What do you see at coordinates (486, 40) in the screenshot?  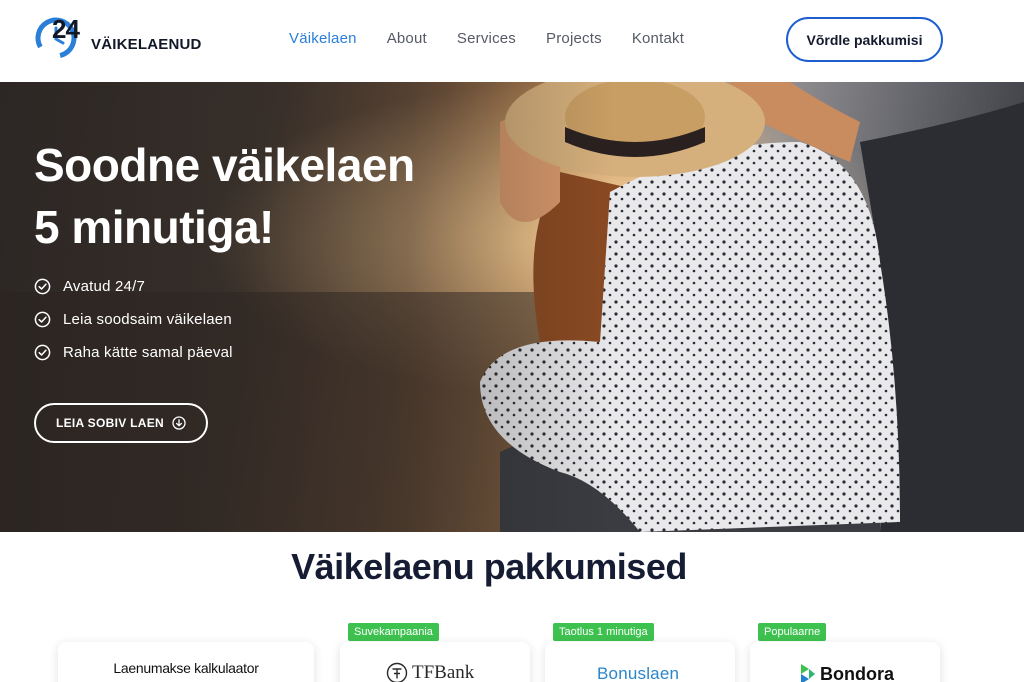 I see `nav-item-services: Services` at bounding box center [486, 40].